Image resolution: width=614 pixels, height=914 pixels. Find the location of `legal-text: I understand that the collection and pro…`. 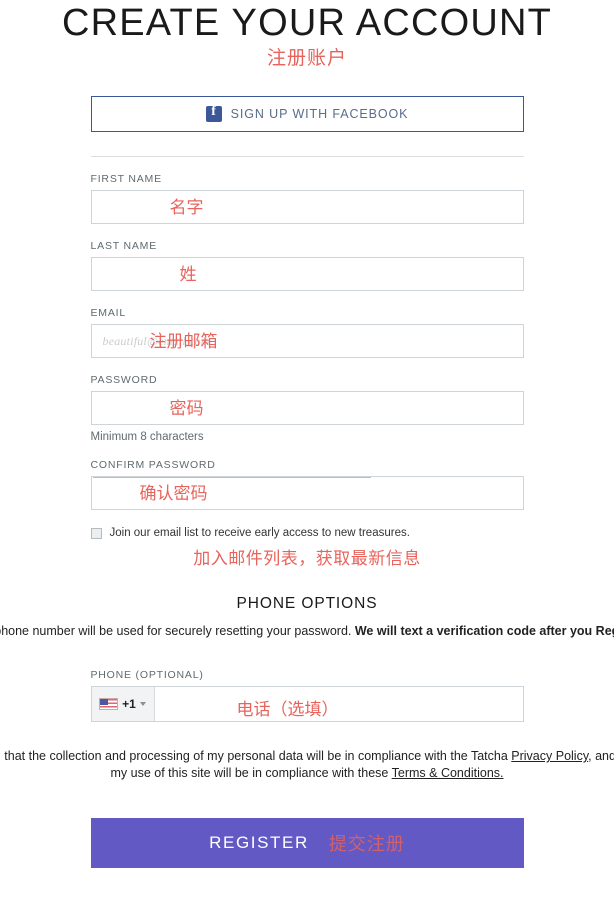

legal-text: I understand that the collection and pro… is located at coordinates (307, 765).